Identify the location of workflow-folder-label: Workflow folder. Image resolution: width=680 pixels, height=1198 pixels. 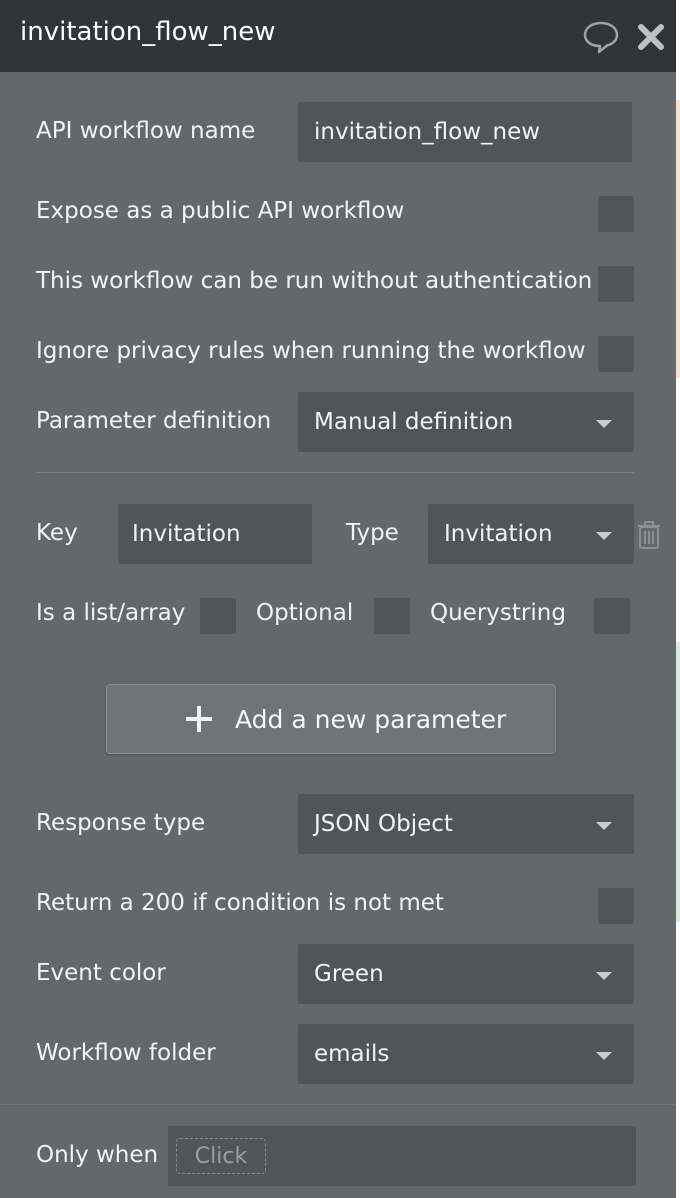
(126, 1053).